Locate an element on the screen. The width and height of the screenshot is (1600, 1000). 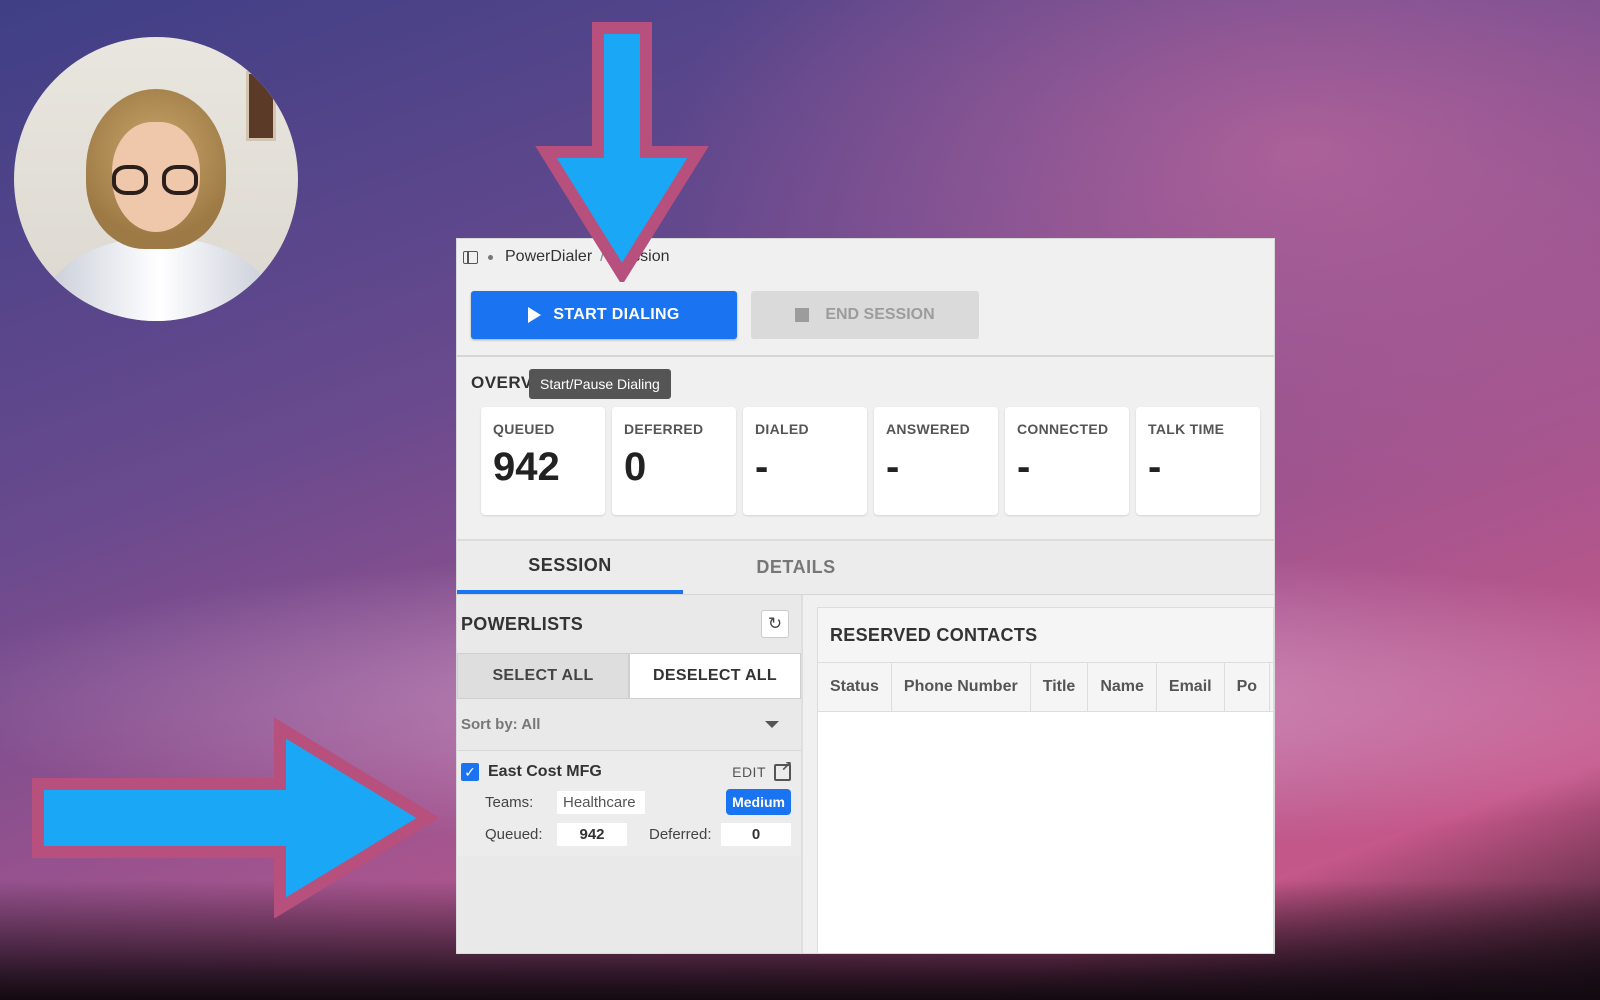
queued-value: 942 is located at coordinates (592, 834).